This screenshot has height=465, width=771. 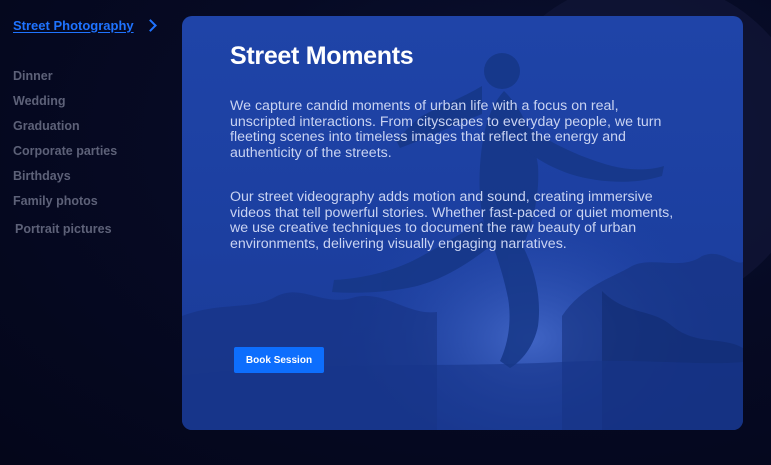 I want to click on chevron-right-icon, so click(x=150, y=25).